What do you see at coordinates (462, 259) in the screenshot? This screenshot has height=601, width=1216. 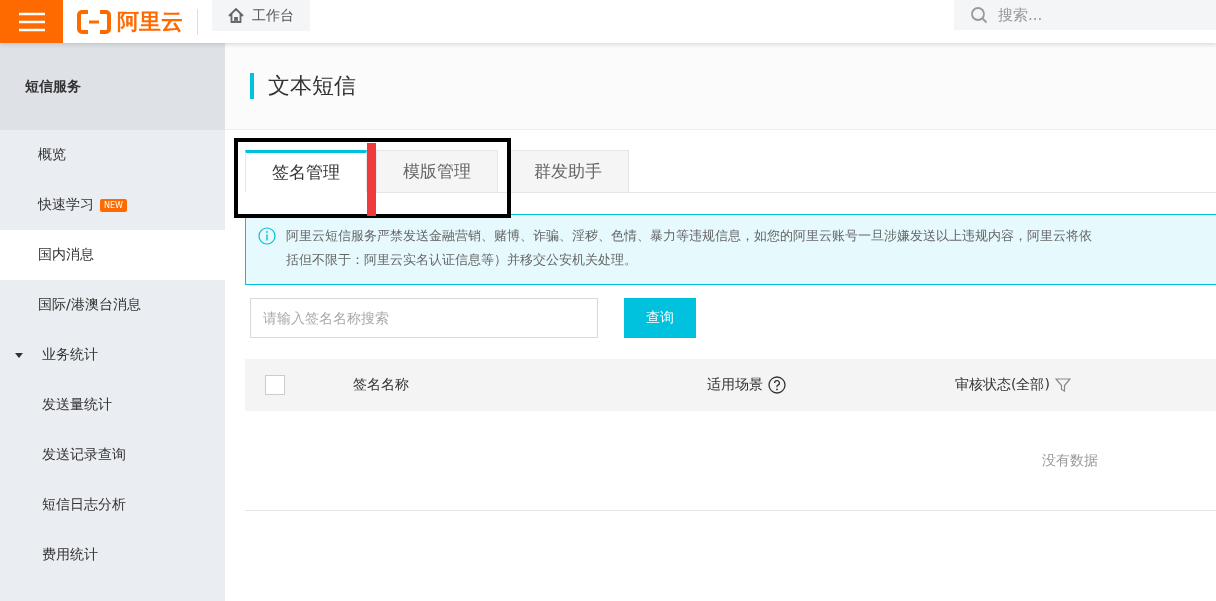 I see `notice-text: 括但不限于：阿里云实名认证信息等）并移交公安机关处理。` at bounding box center [462, 259].